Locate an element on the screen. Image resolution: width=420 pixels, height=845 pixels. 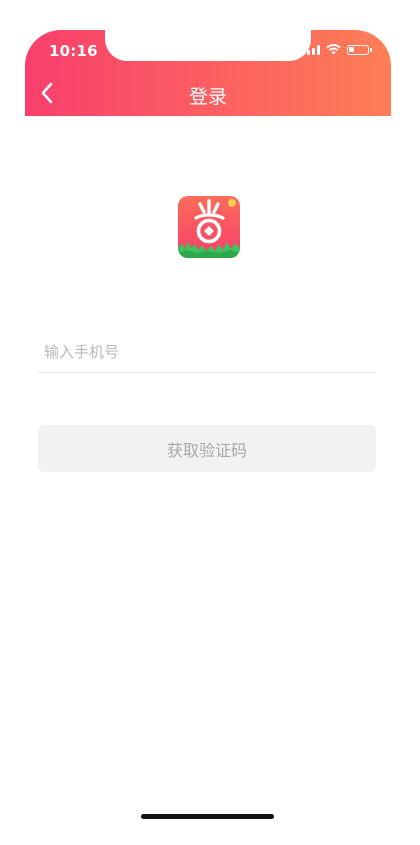
top-bar: 10:16 登录 is located at coordinates (208, 73).